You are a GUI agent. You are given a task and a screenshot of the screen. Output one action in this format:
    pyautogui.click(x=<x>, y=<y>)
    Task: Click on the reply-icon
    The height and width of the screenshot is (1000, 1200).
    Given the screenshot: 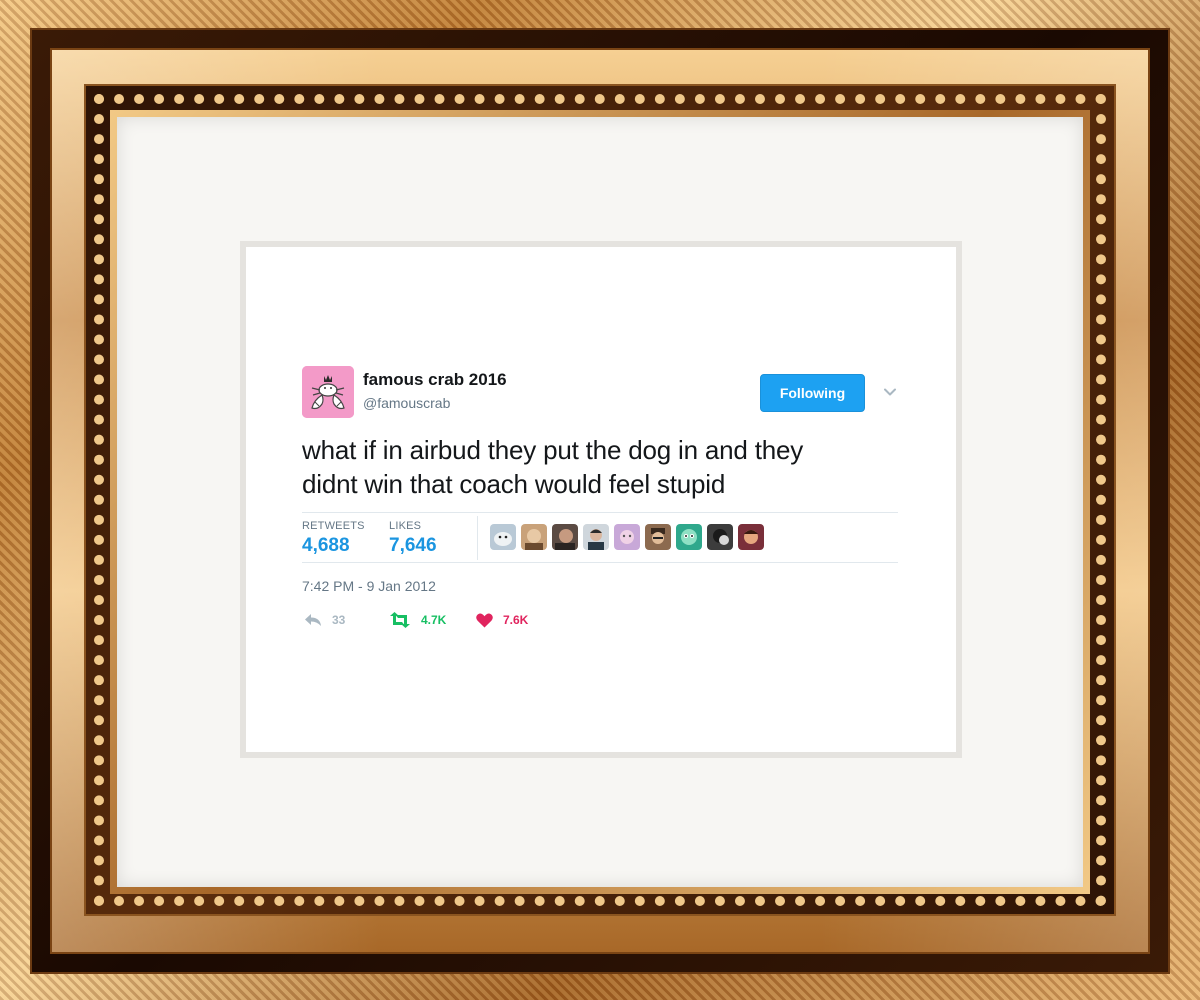 What is the action you would take?
    pyautogui.click(x=313, y=620)
    